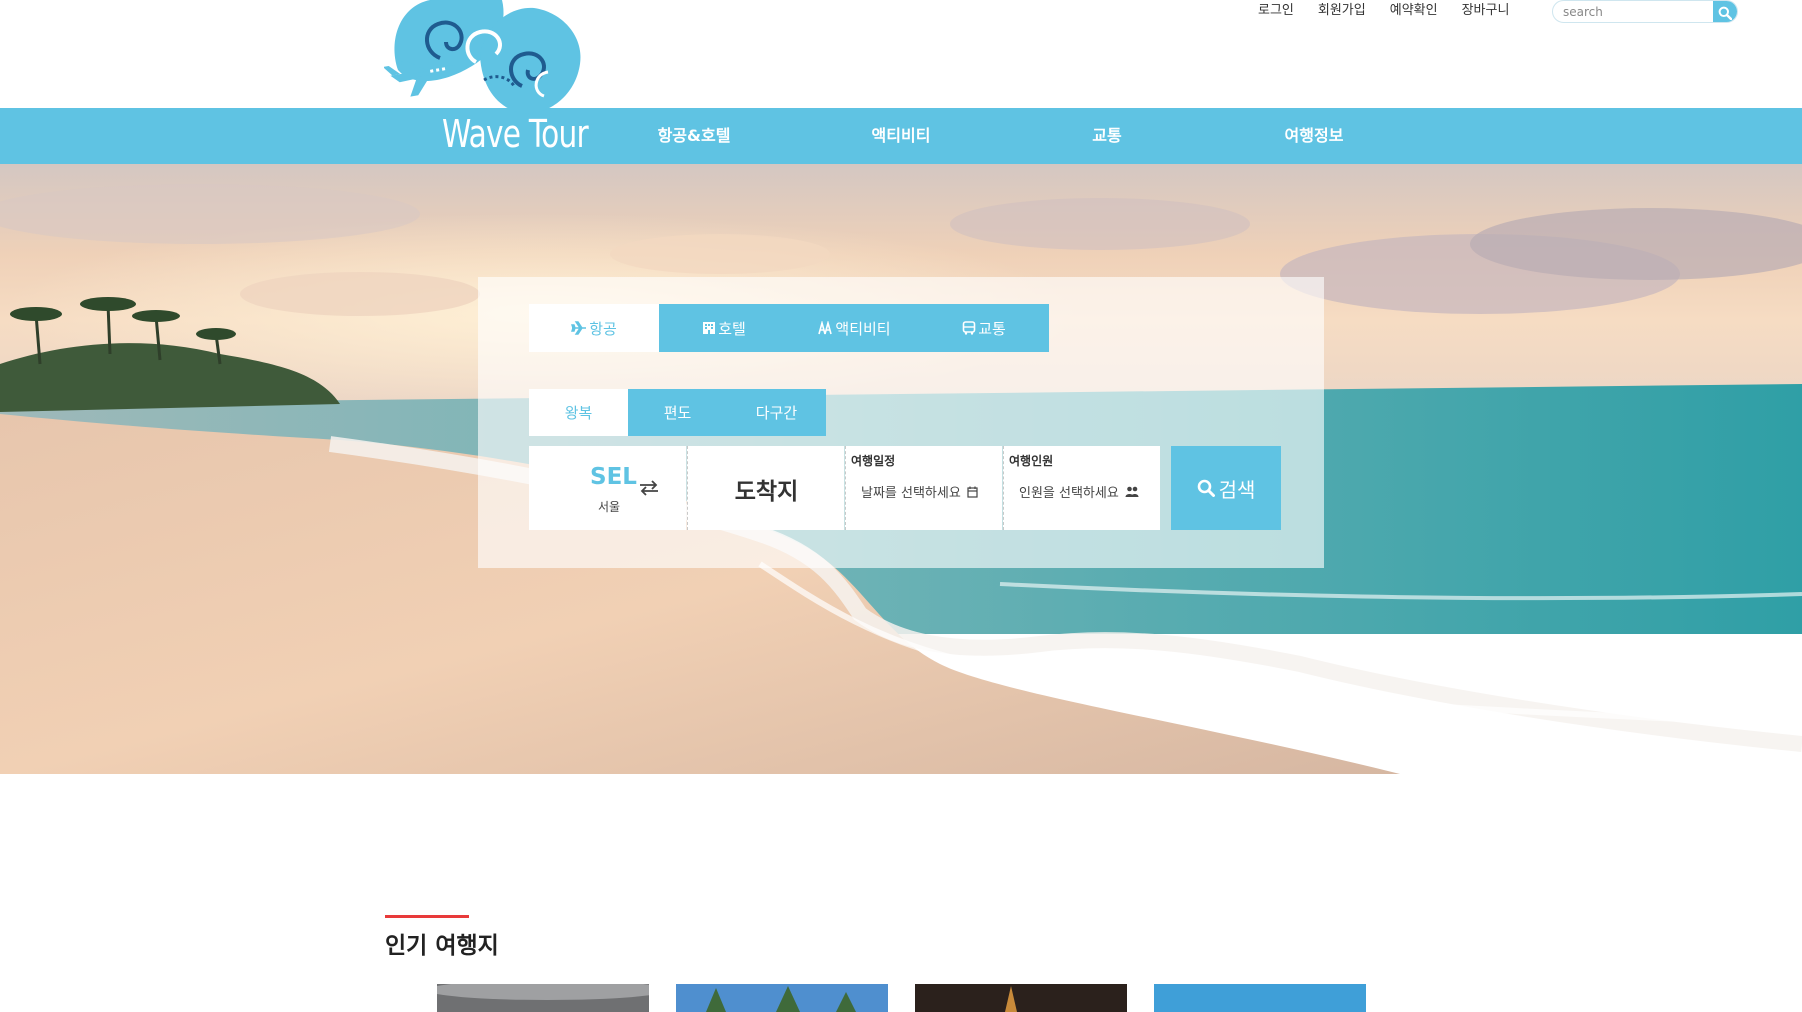  Describe the element at coordinates (482, 57) in the screenshot. I see `wave-logo-icon` at that location.